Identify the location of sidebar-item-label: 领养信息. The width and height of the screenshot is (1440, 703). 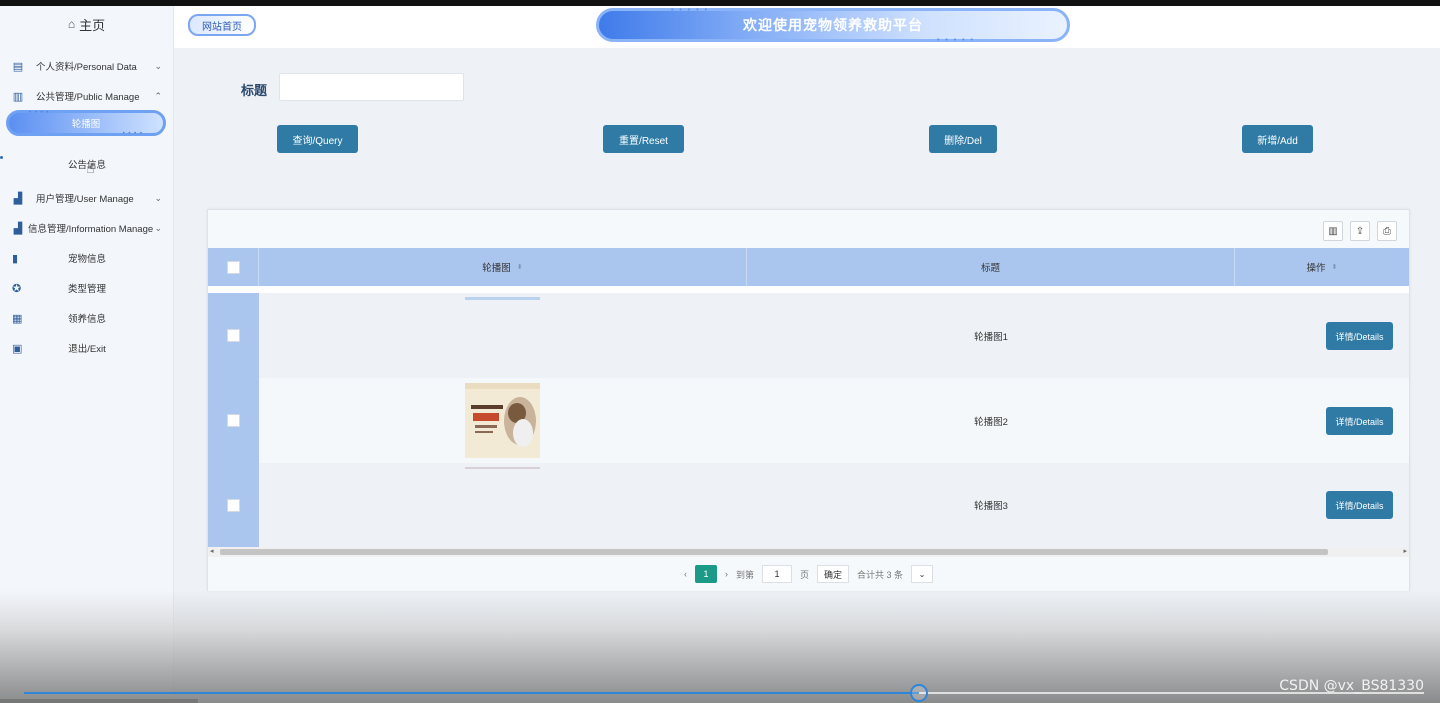
(86, 319).